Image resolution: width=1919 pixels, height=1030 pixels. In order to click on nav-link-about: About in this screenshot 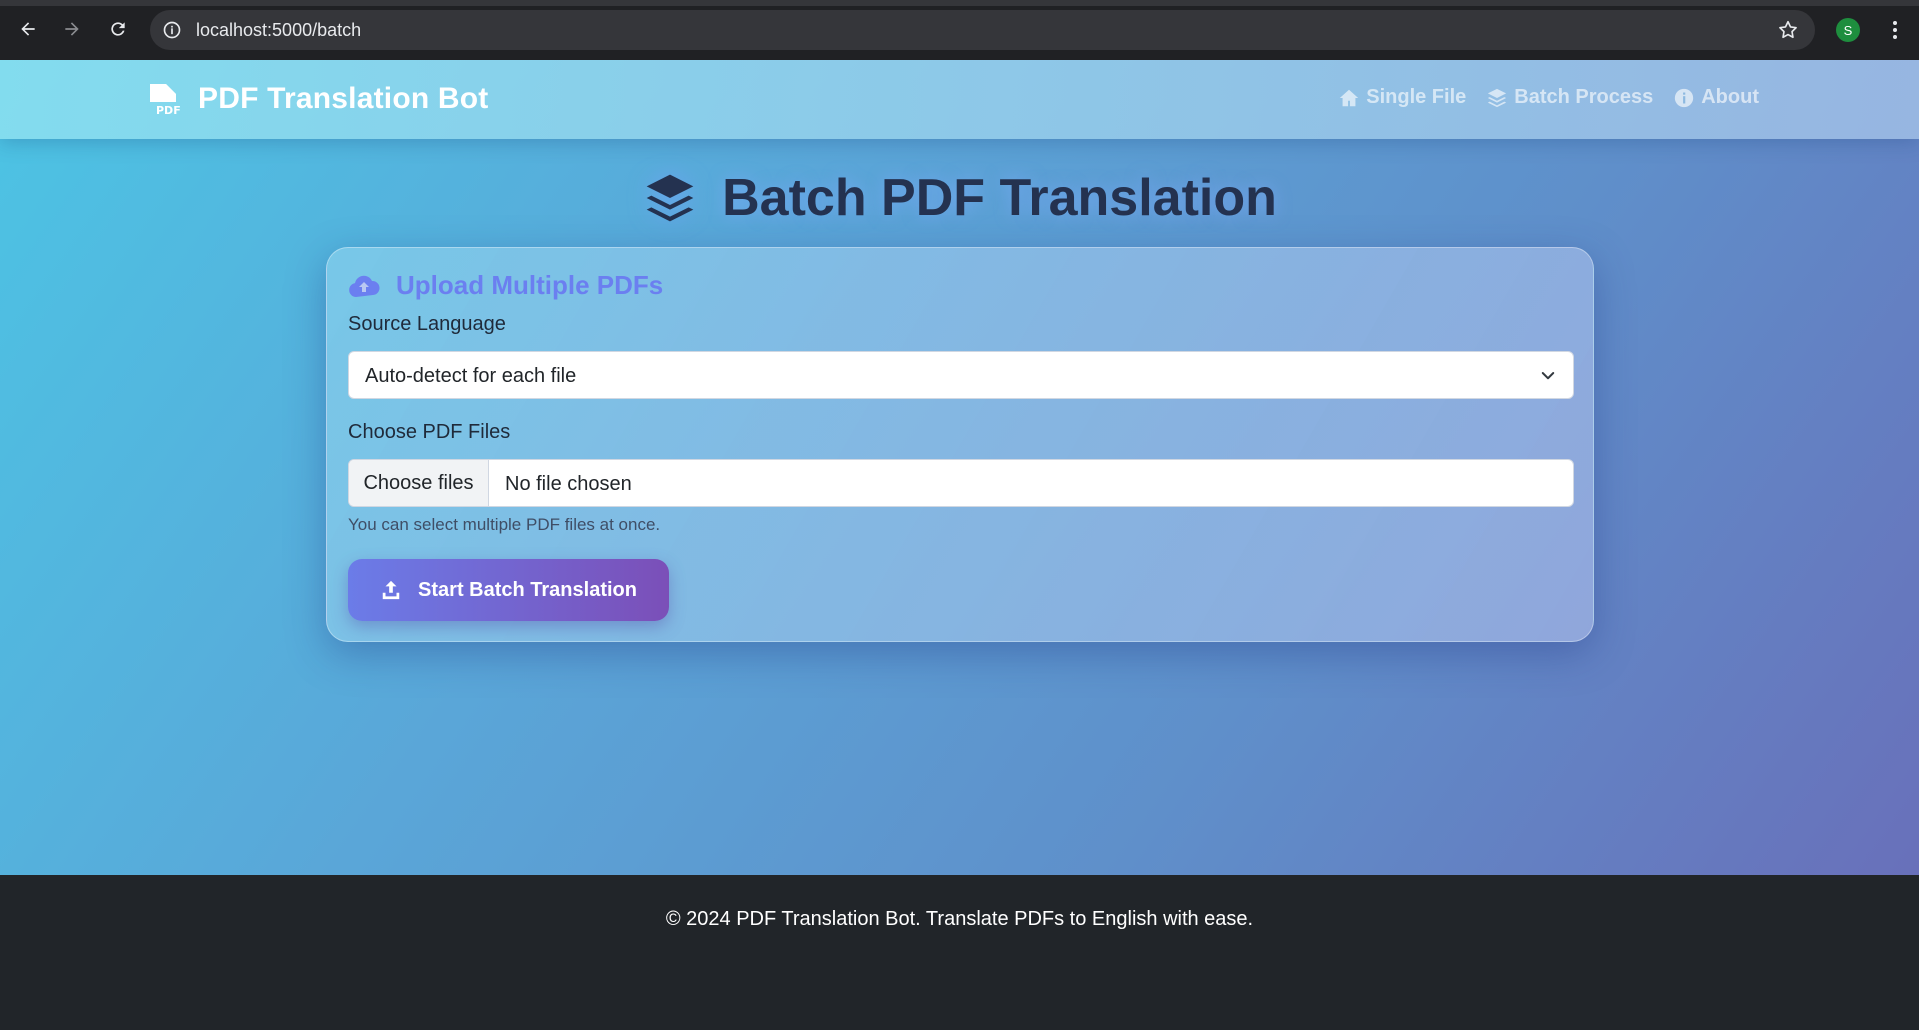, I will do `click(1716, 97)`.